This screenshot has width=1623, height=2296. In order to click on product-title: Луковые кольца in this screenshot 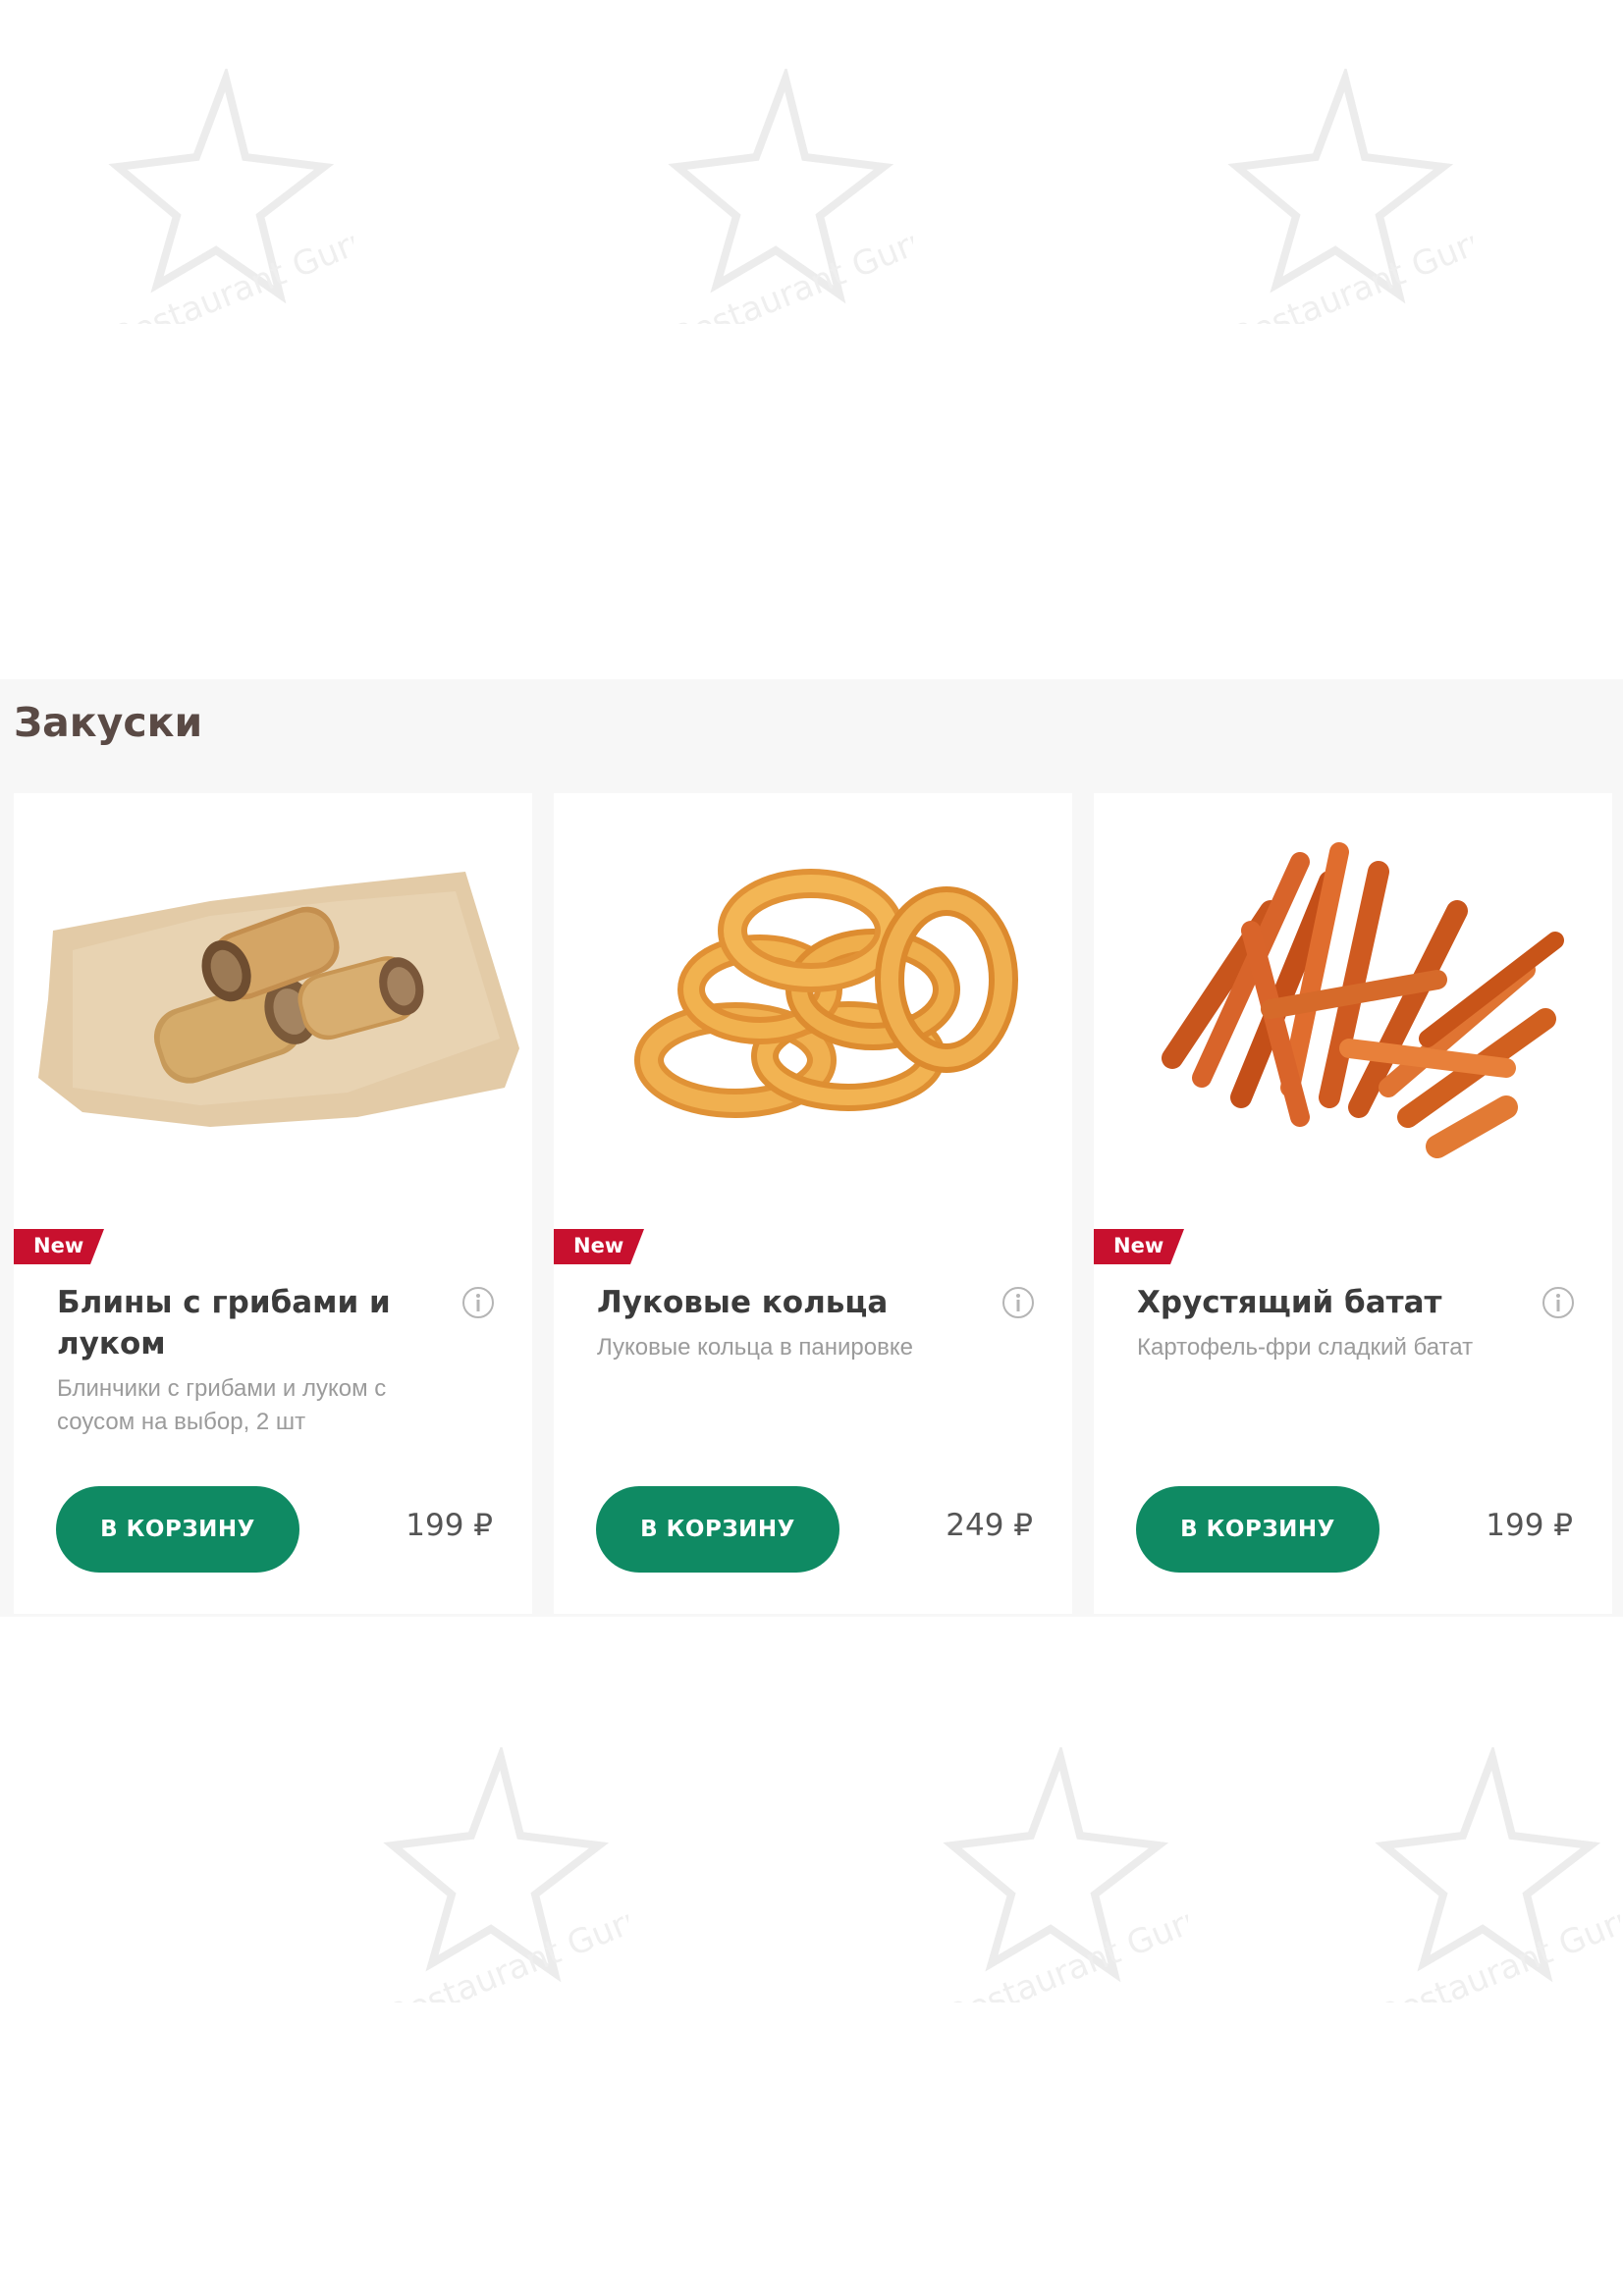, I will do `click(743, 1303)`.